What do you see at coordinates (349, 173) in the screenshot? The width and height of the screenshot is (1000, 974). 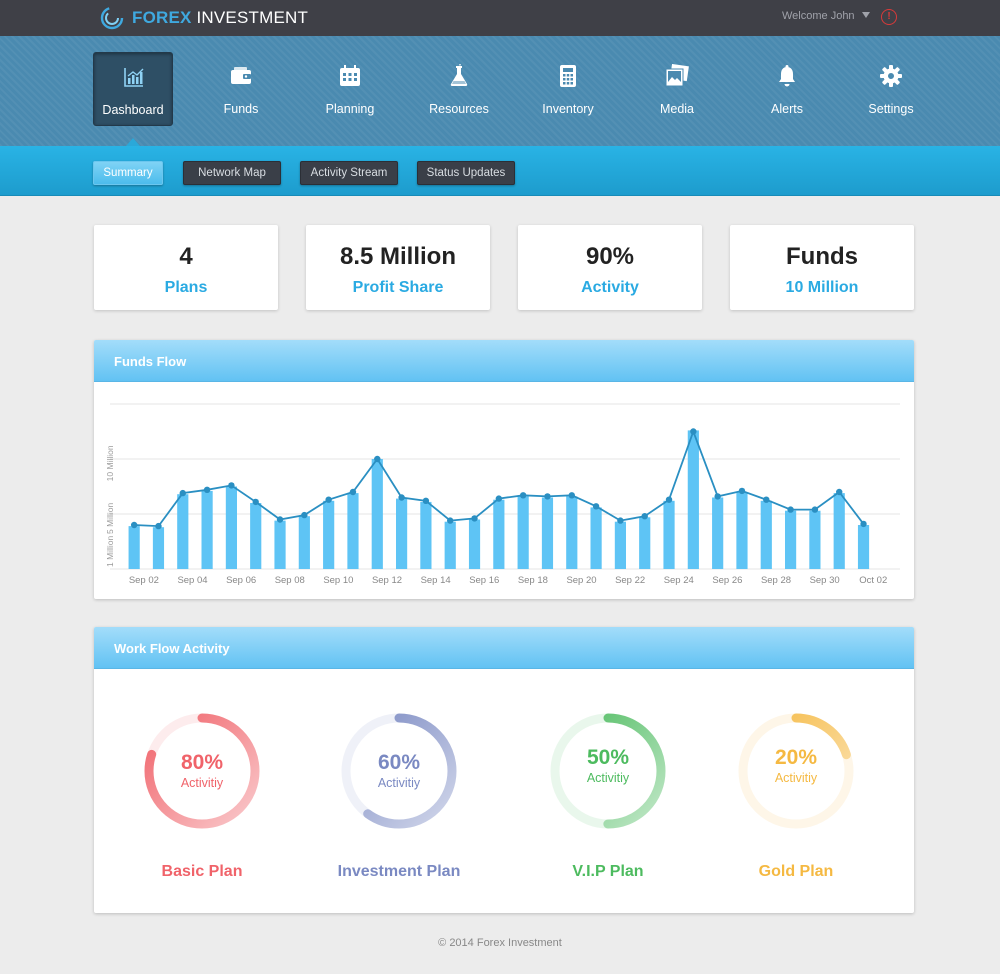 I see `tab-activity-stream: Activity Stream` at bounding box center [349, 173].